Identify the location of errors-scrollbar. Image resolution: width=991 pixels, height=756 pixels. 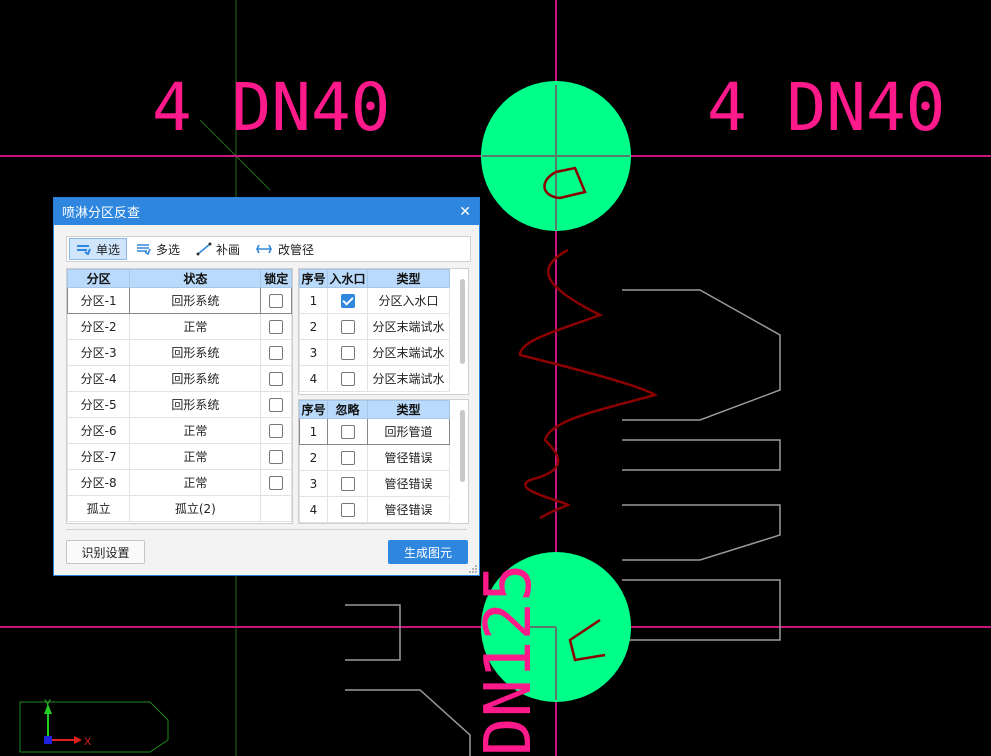
(462, 446).